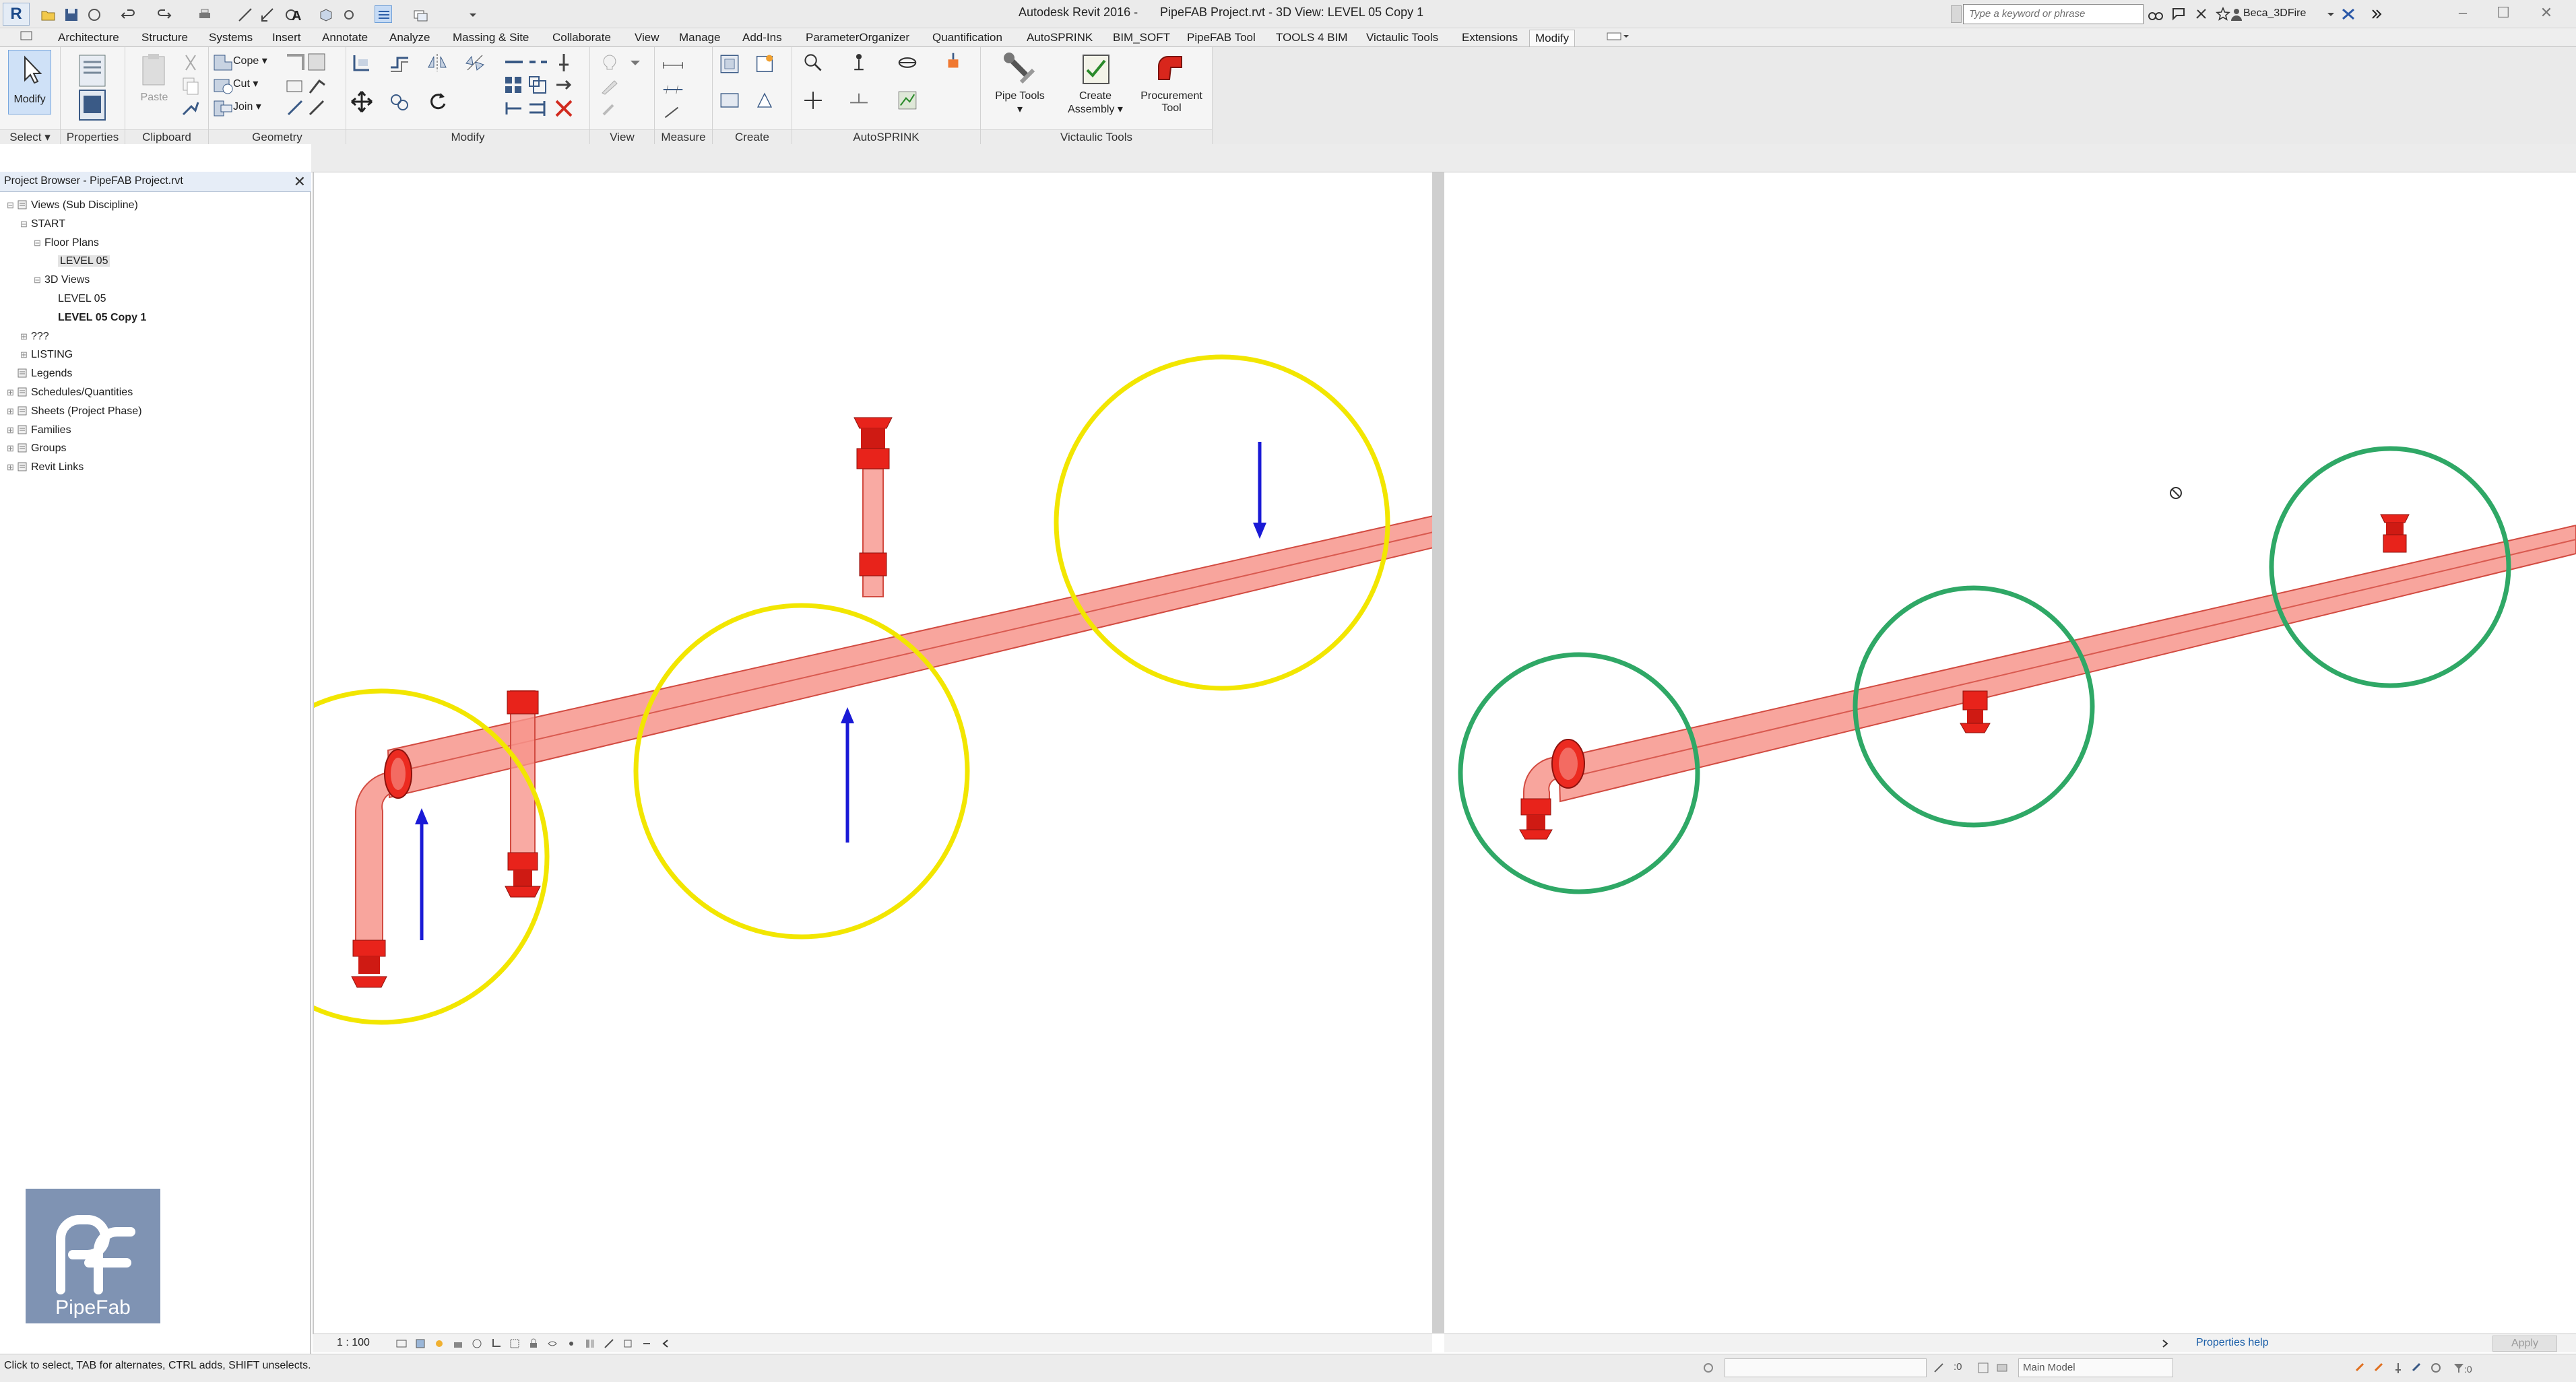  Describe the element at coordinates (353, 1343) in the screenshot. I see `view-scale: 1 : 100` at that location.